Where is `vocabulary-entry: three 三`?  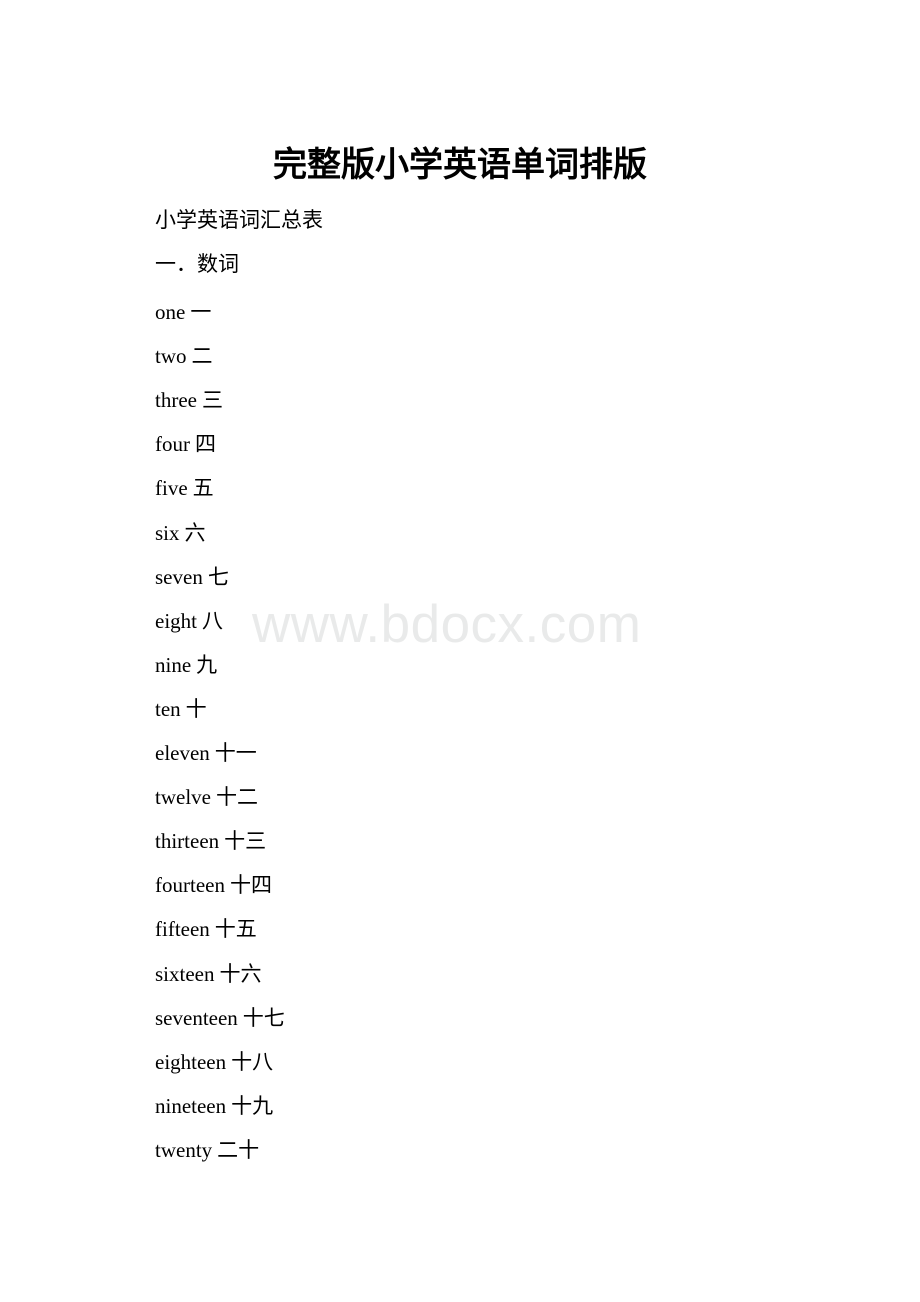
vocabulary-entry: three 三 is located at coordinates (189, 400).